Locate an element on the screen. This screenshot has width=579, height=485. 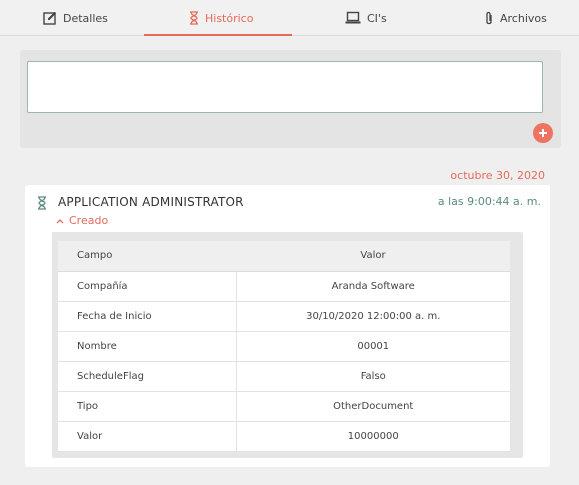
tab-label: Detalles is located at coordinates (85, 18).